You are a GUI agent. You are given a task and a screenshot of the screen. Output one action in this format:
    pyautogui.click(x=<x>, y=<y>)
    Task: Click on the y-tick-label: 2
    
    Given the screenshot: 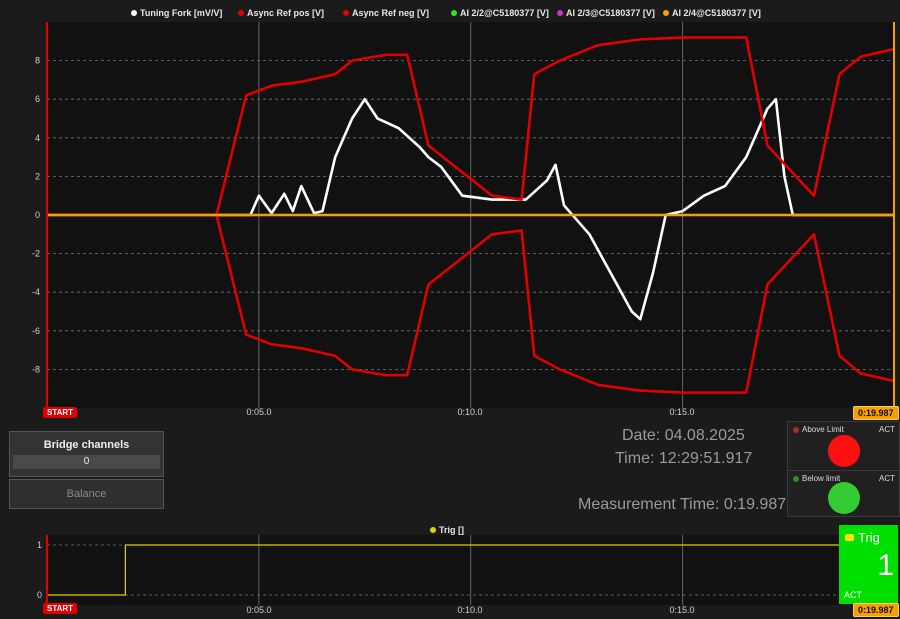 What is the action you would take?
    pyautogui.click(x=37, y=176)
    